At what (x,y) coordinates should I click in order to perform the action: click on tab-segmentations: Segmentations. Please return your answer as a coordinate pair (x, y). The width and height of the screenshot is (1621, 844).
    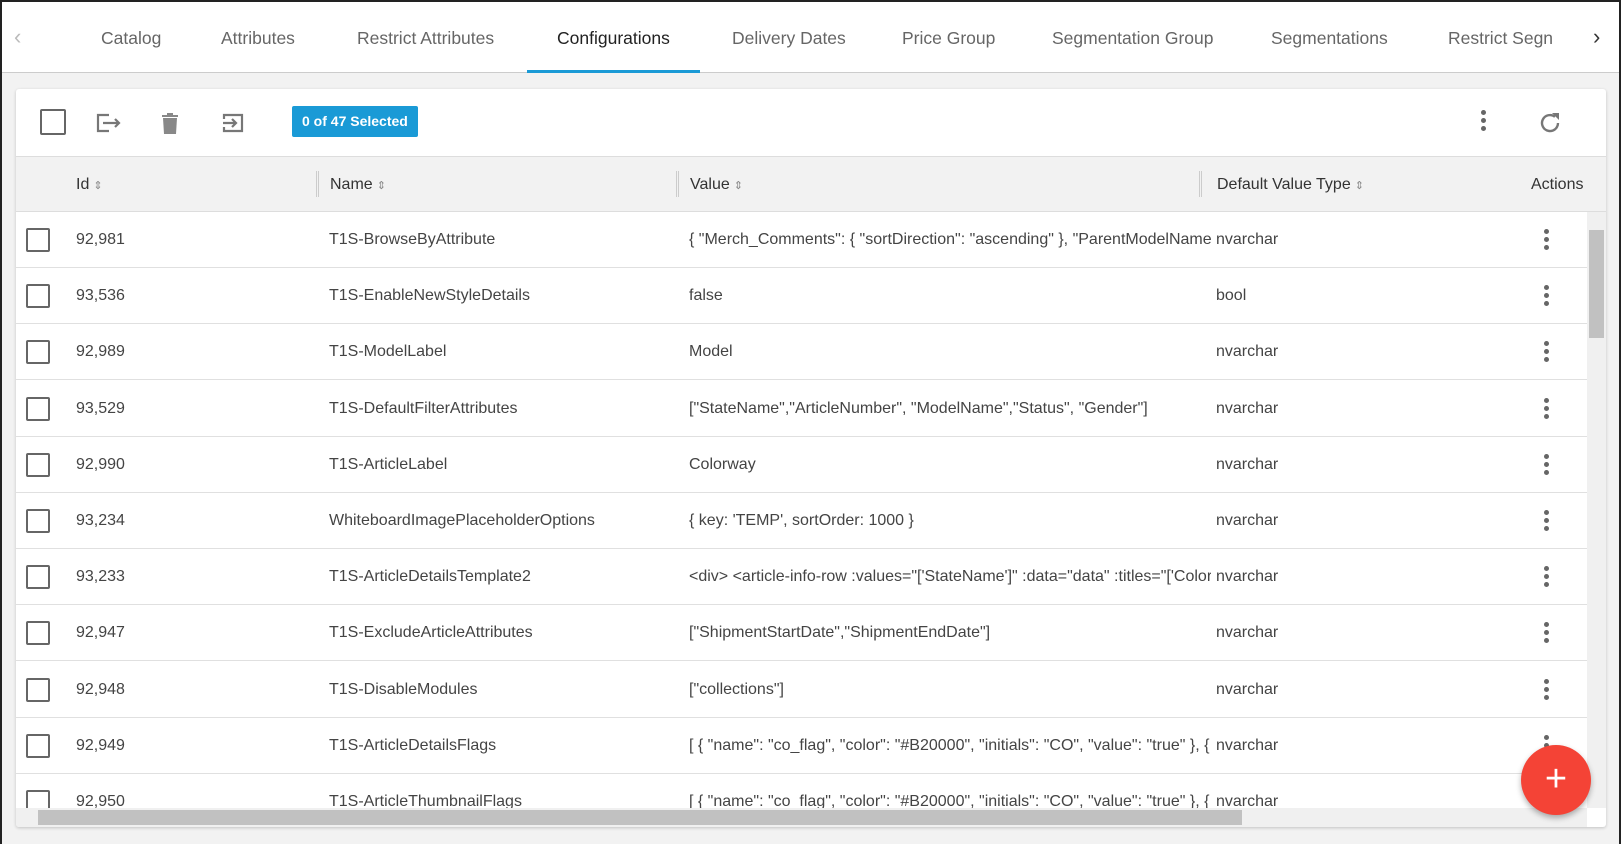
    Looking at the image, I should click on (1329, 37).